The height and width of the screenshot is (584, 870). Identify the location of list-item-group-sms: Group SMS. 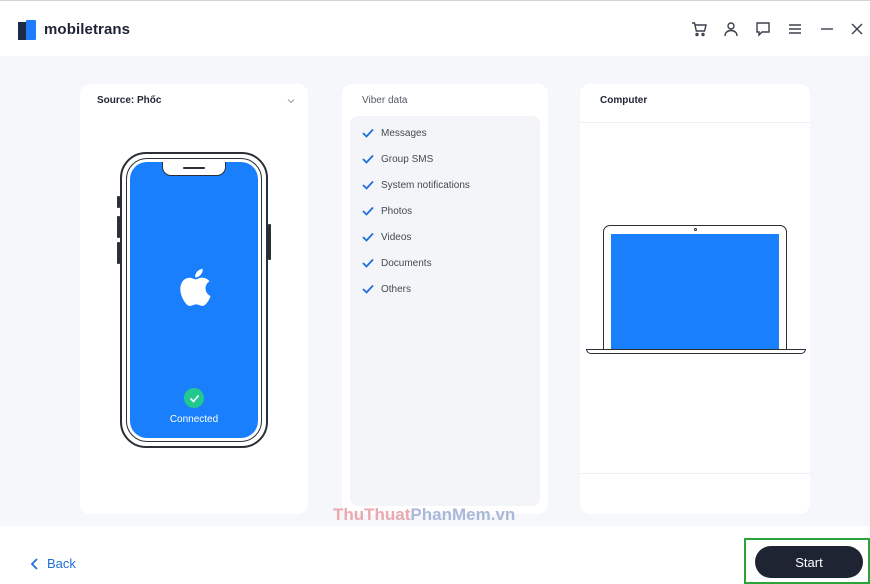
(397, 159).